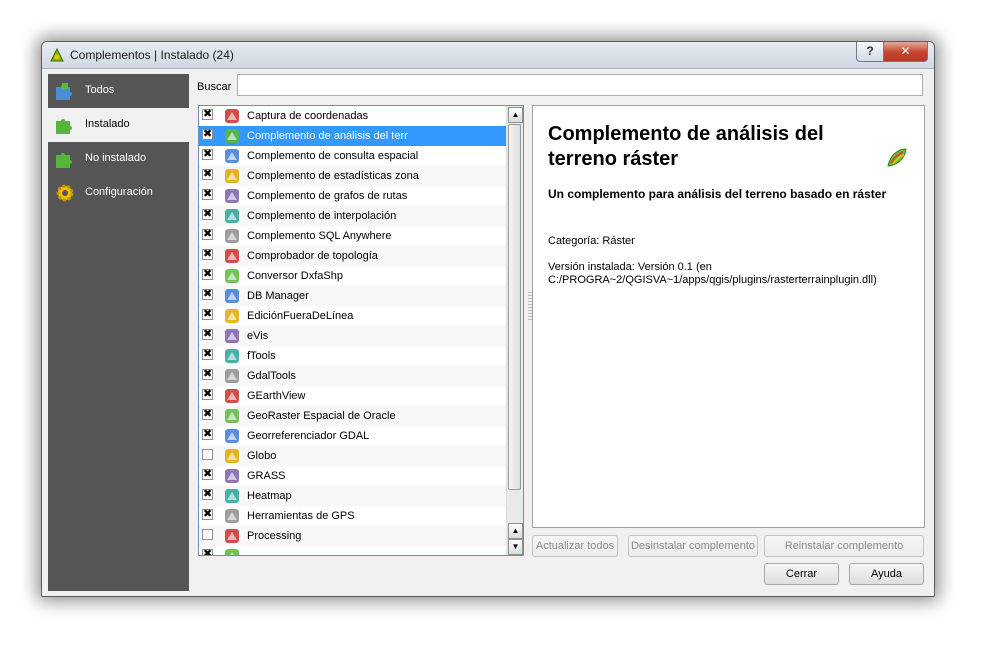 The width and height of the screenshot is (995, 657). What do you see at coordinates (64, 126) in the screenshot?
I see `puzzle-installed-icon` at bounding box center [64, 126].